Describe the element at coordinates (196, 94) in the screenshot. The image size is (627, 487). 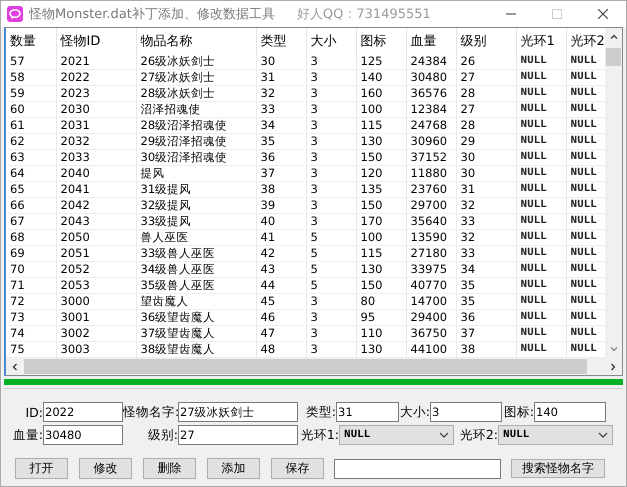
I see `table-cell: 28级冰妖剑士` at that location.